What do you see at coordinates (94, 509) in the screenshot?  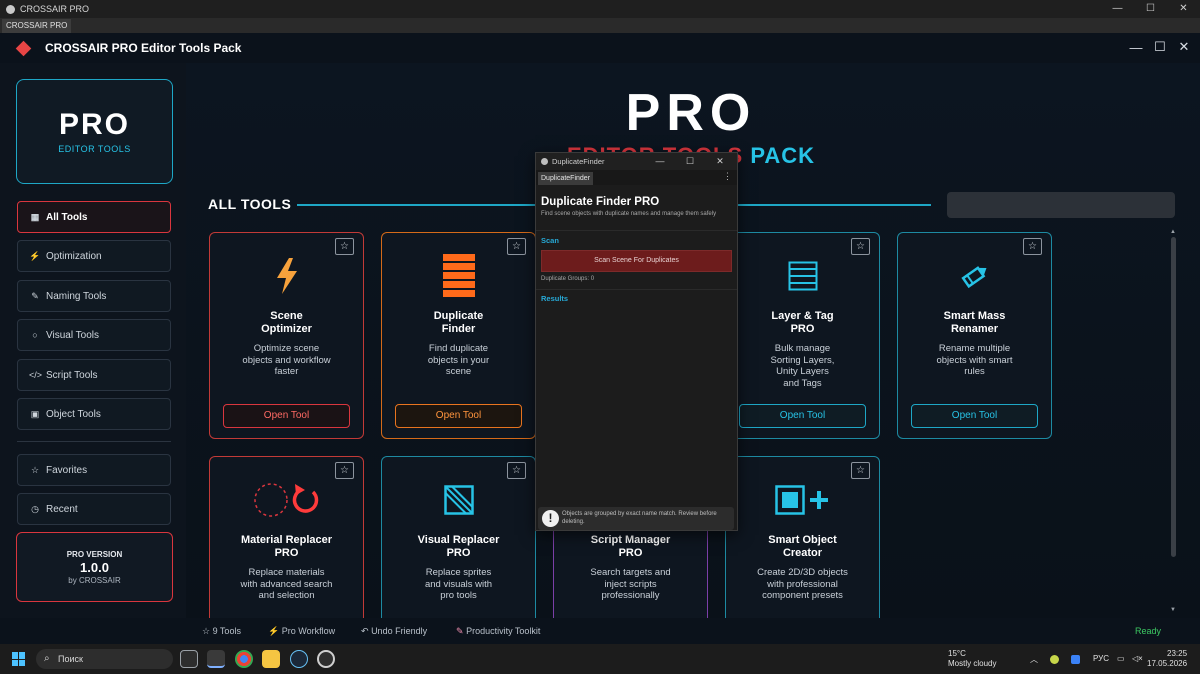 I see `sidebar-item-recent: ◷ Recent` at bounding box center [94, 509].